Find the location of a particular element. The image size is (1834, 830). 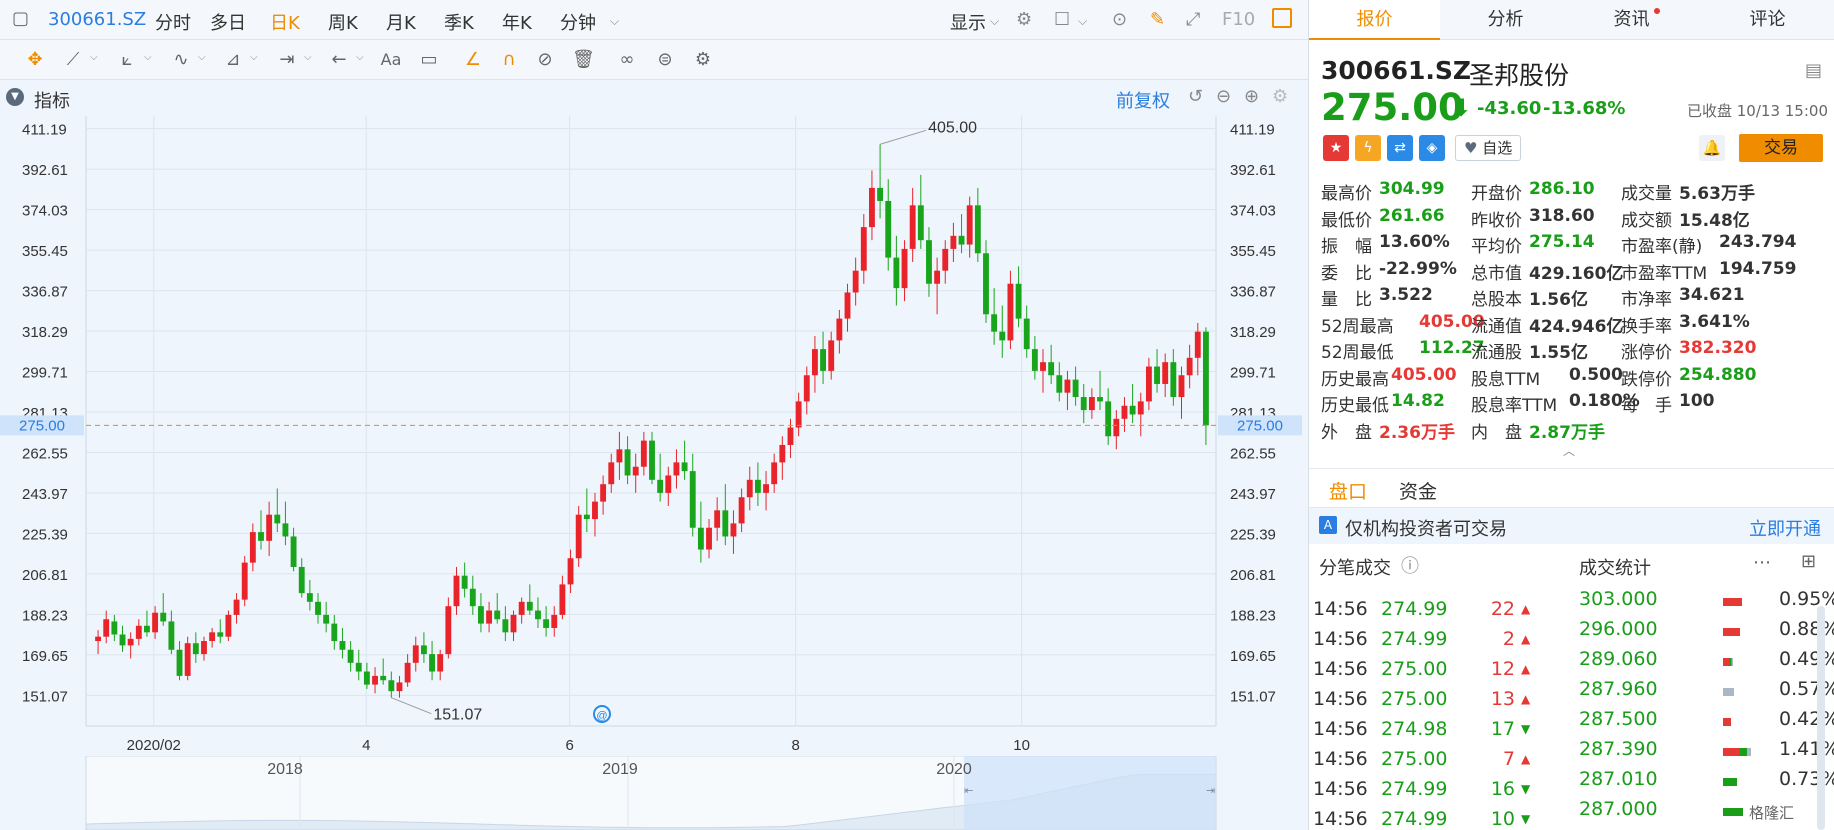

hide-icon: ⊘ is located at coordinates (545, 60).